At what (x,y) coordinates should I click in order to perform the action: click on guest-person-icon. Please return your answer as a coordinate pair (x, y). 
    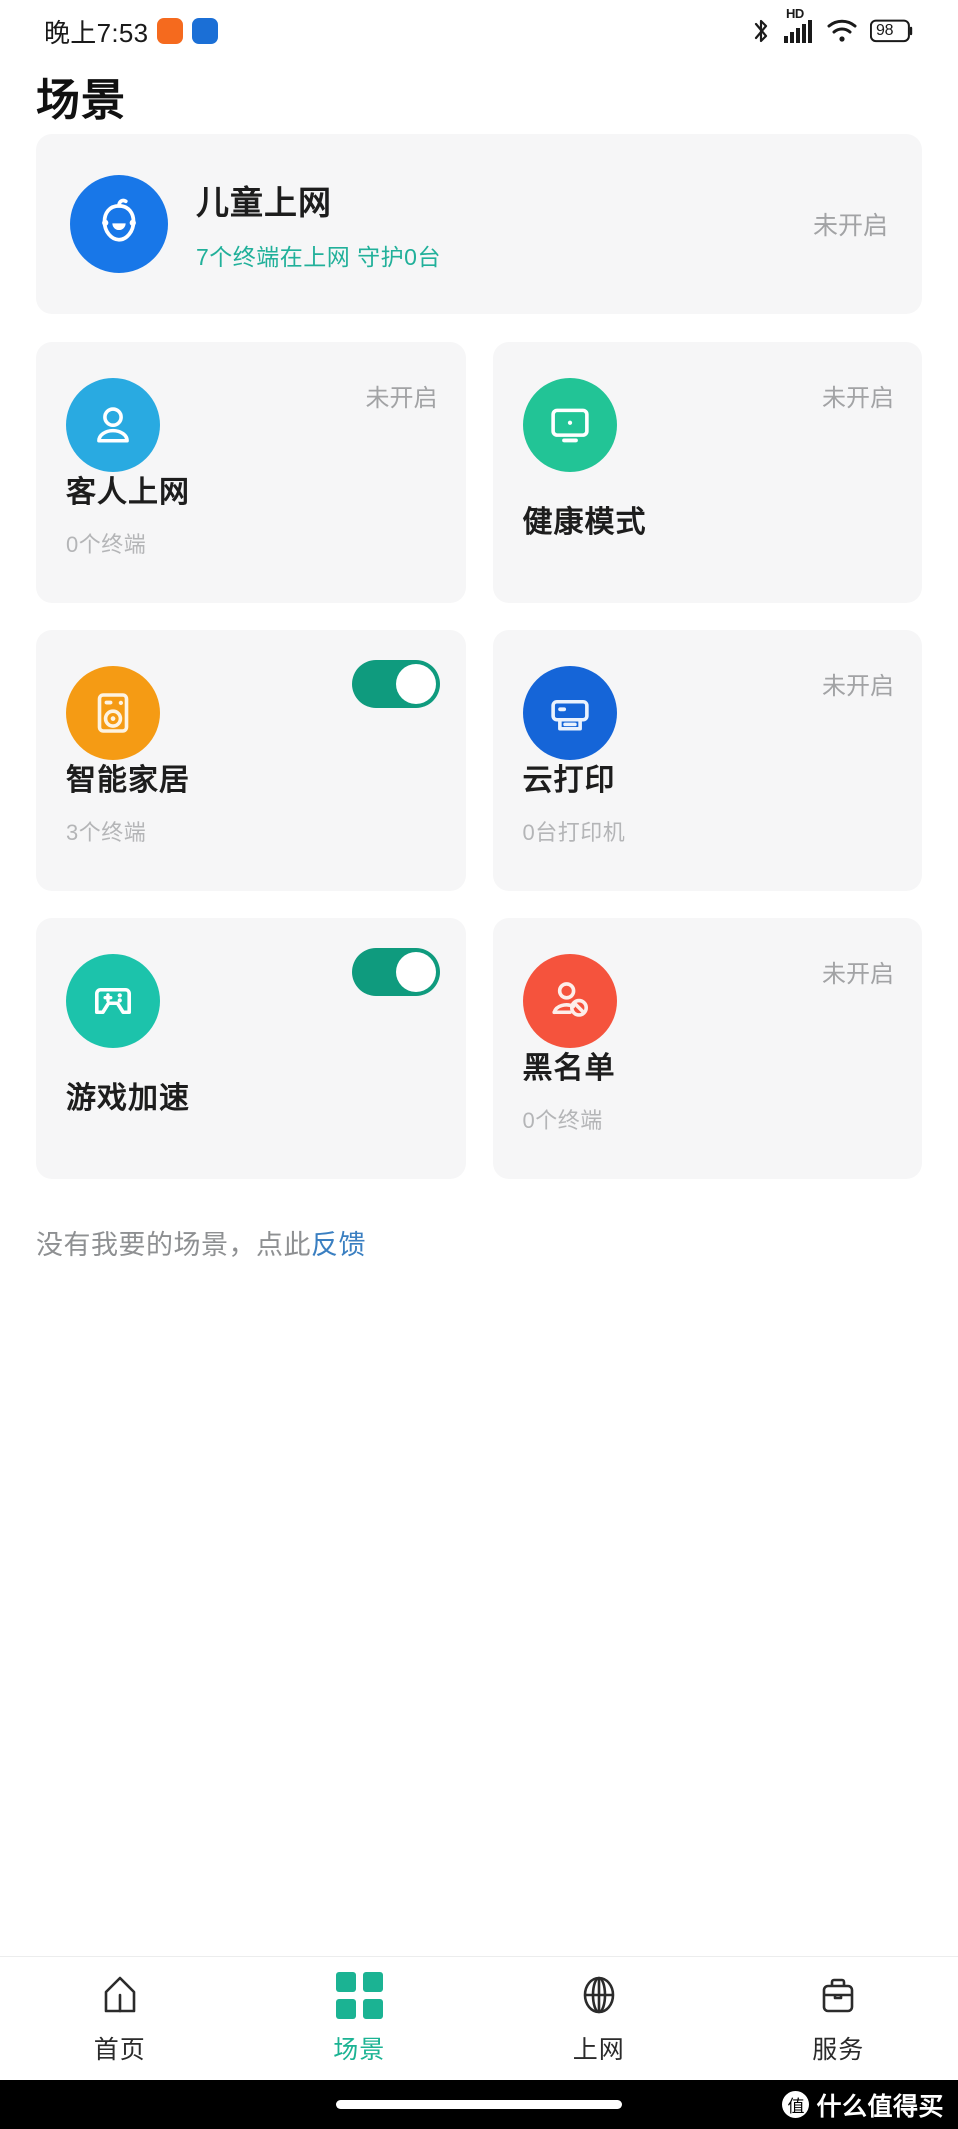
    Looking at the image, I should click on (113, 425).